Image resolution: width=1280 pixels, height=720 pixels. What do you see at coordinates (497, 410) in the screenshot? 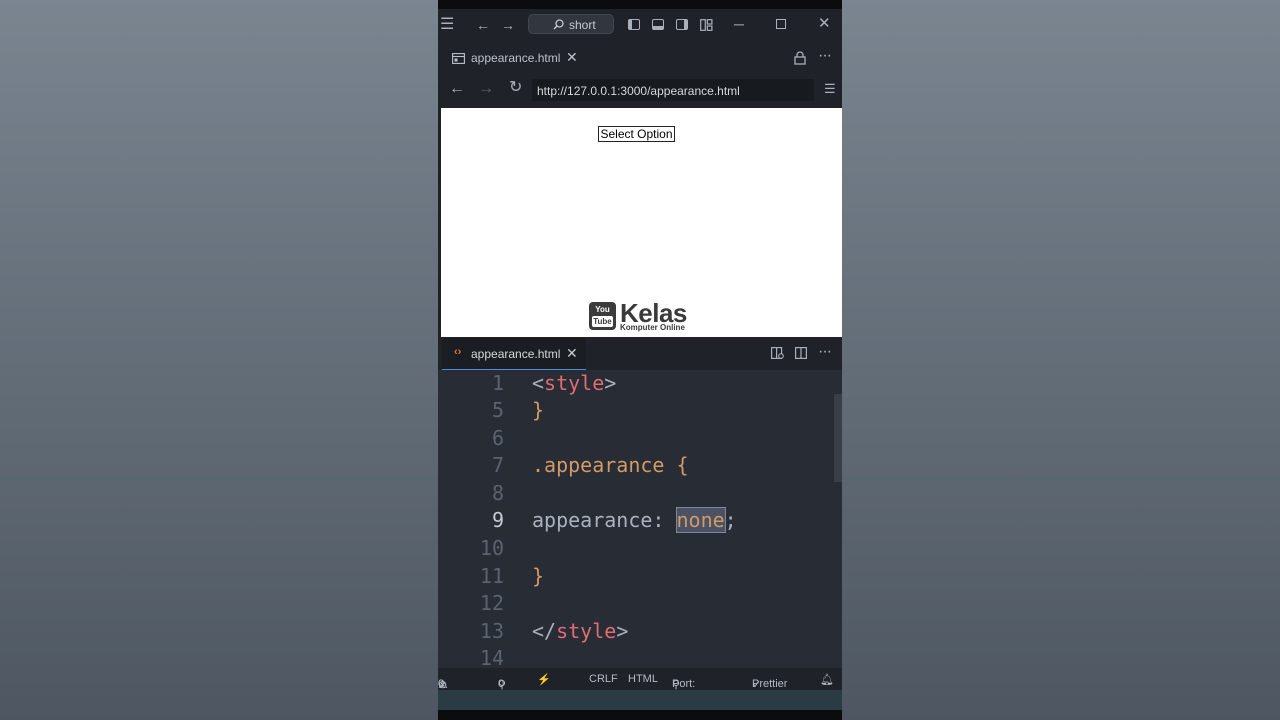
I see `line-number: 5` at bounding box center [497, 410].